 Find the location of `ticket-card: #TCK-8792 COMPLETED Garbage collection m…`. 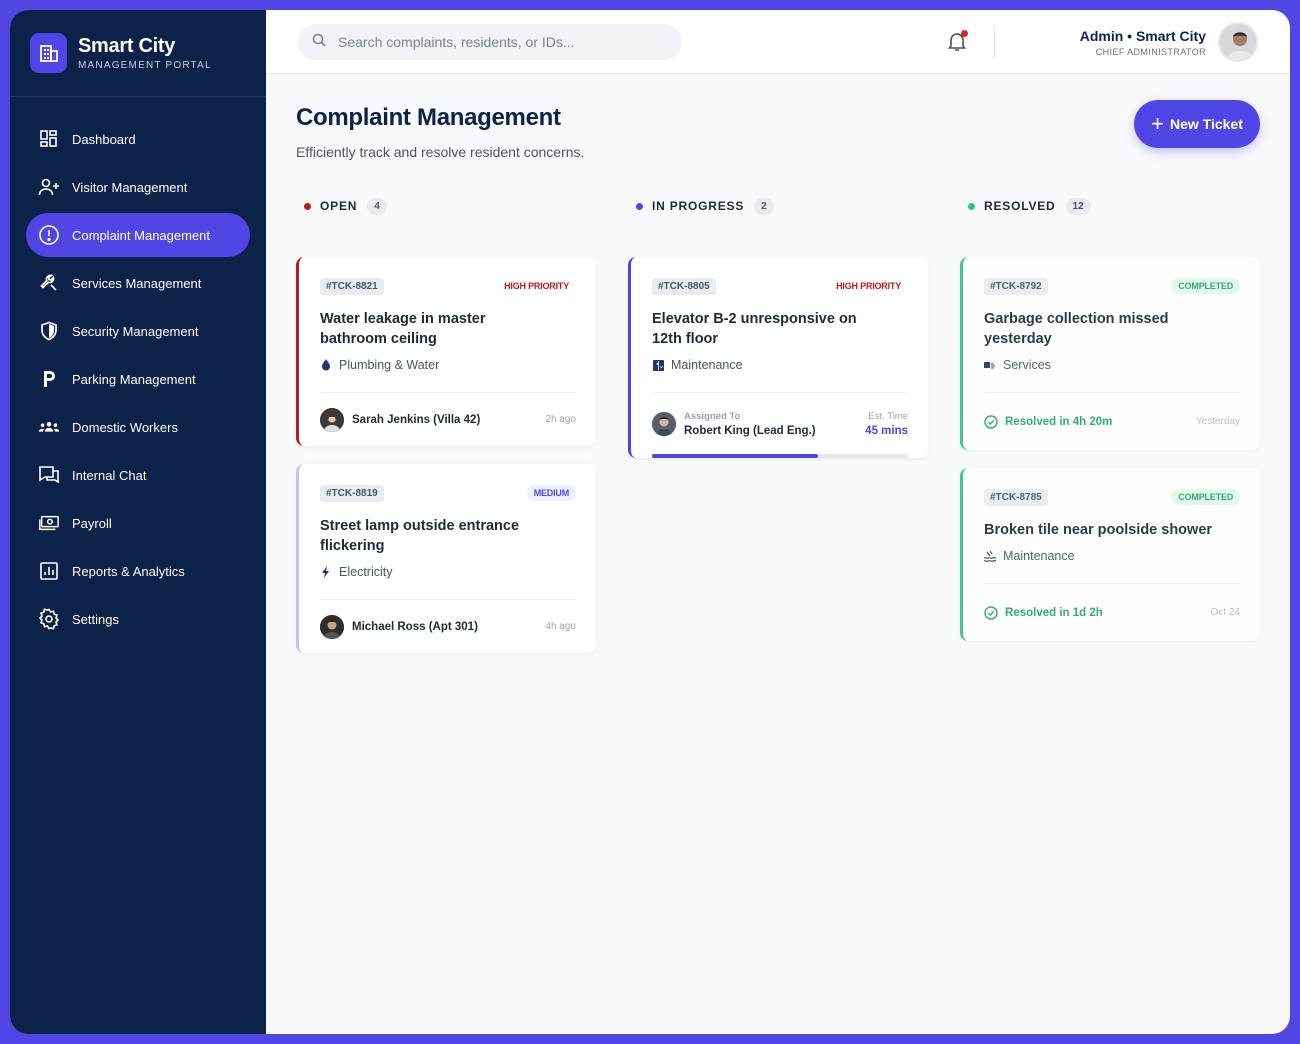

ticket-card: #TCK-8792 COMPLETED Garbage collection m… is located at coordinates (1110, 353).